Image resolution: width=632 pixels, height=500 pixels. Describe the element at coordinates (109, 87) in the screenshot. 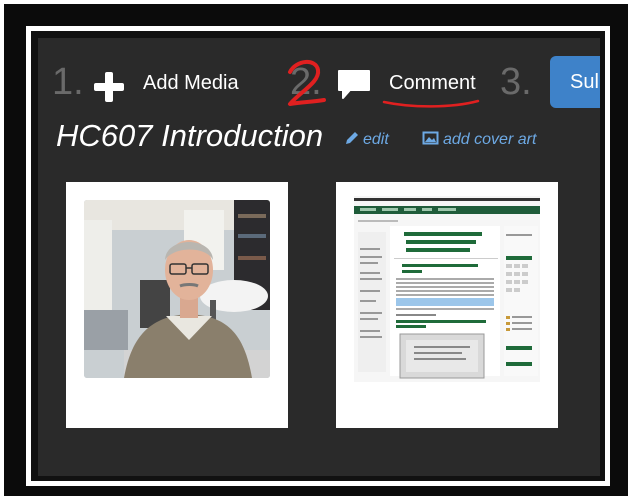

I see `plus-icon` at that location.